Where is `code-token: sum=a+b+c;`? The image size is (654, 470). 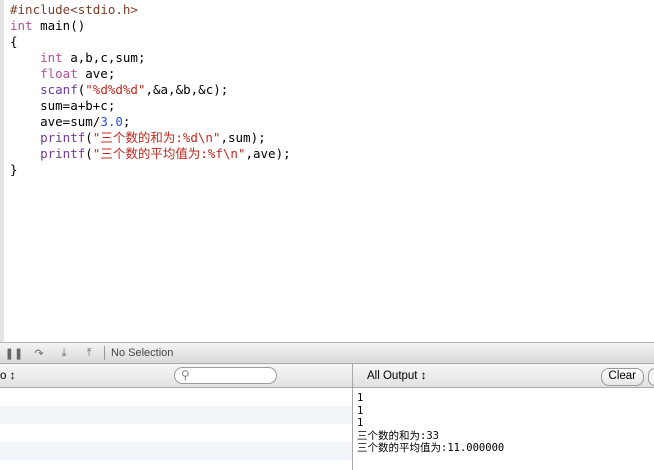 code-token: sum=a+b+c; is located at coordinates (63, 105).